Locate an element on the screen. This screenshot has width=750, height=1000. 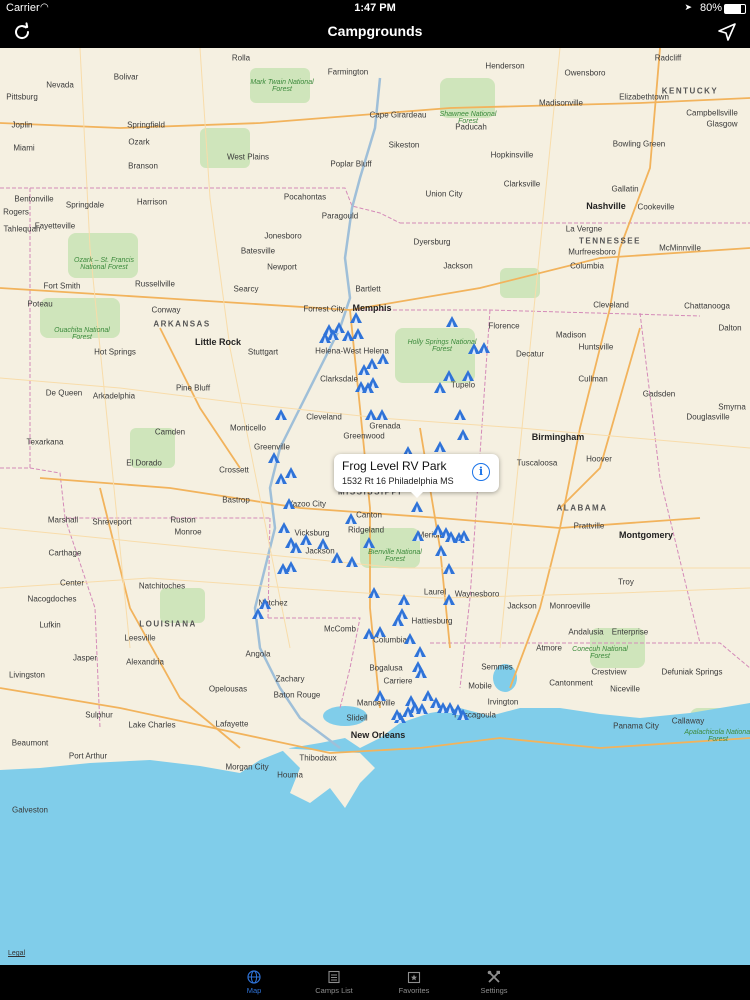
clock: 1:47 PM is located at coordinates (375, 8).